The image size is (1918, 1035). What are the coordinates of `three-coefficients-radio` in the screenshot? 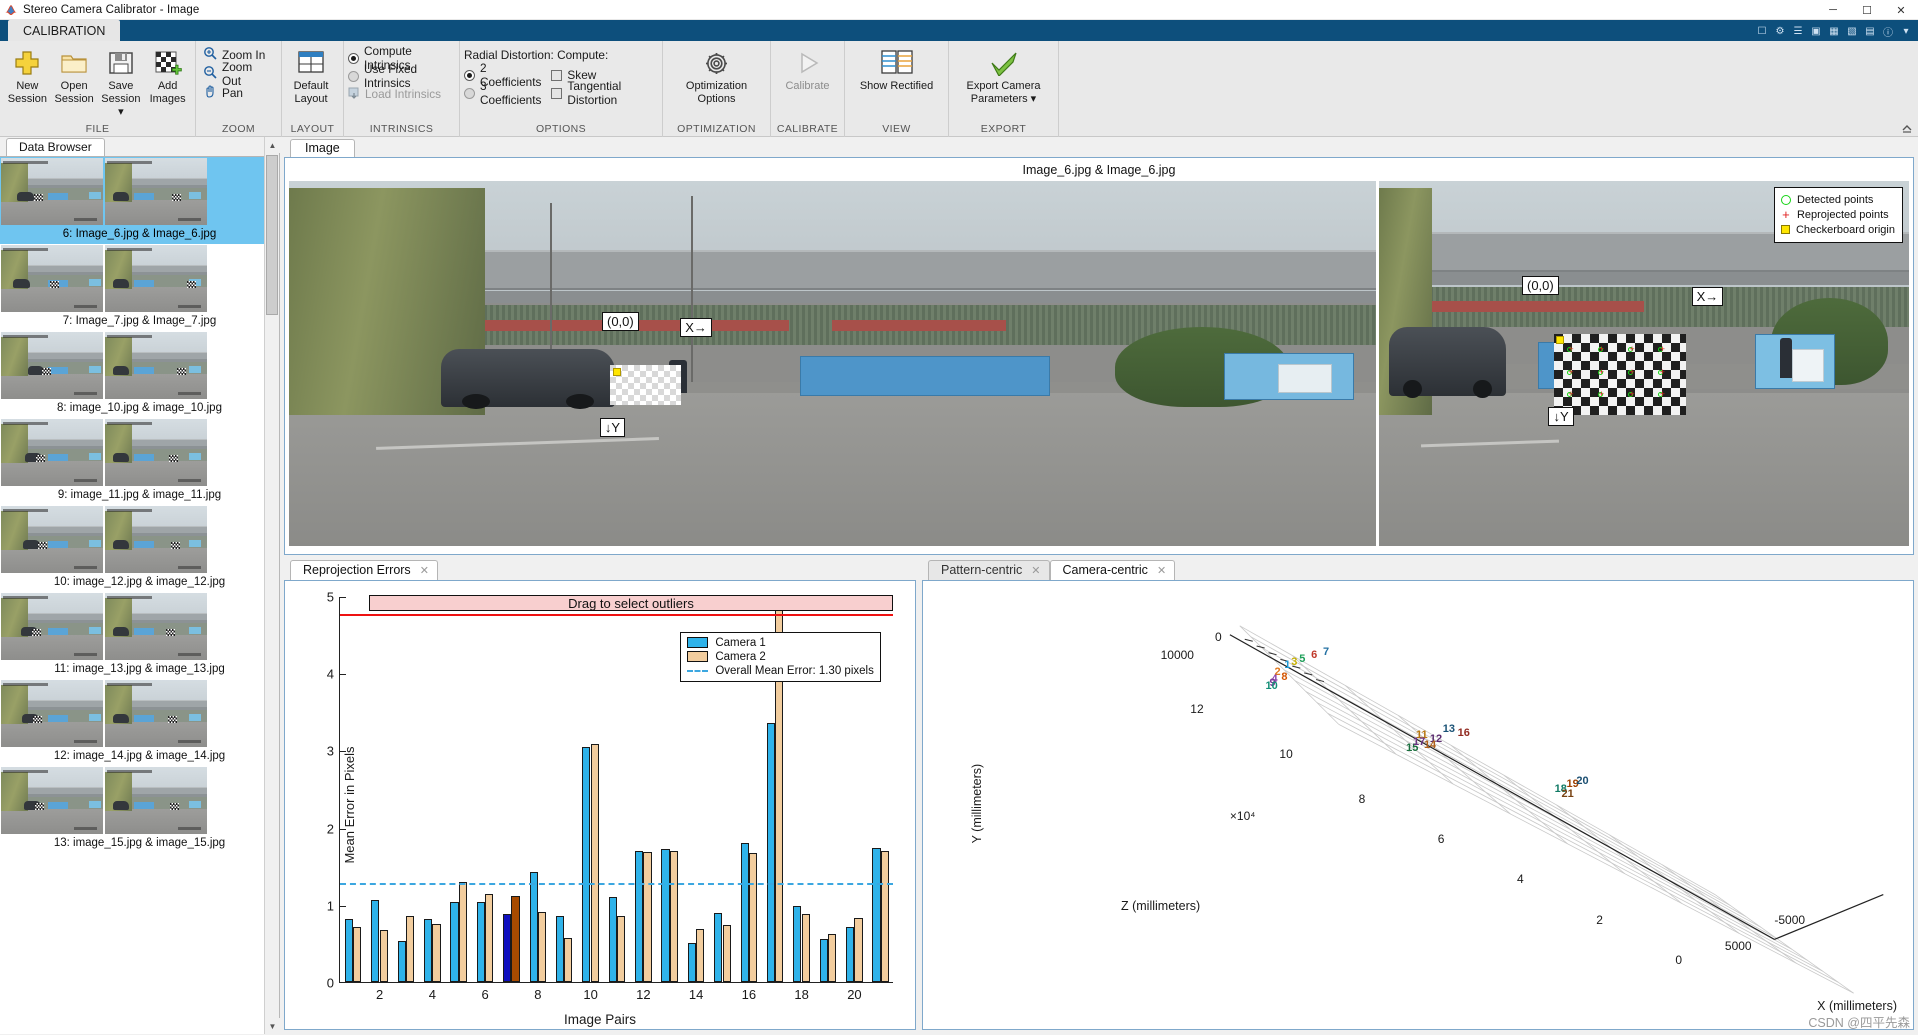 It's located at (469, 93).